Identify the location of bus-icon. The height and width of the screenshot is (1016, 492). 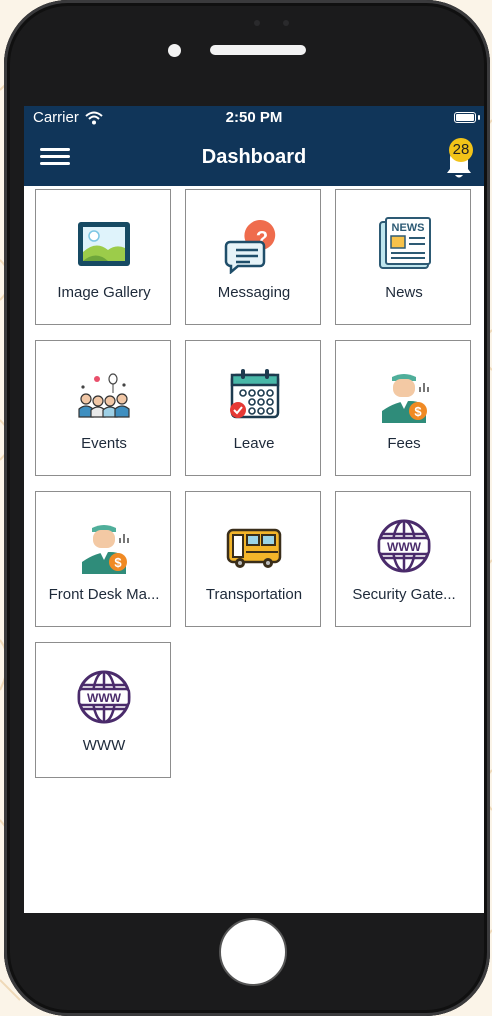
(254, 548).